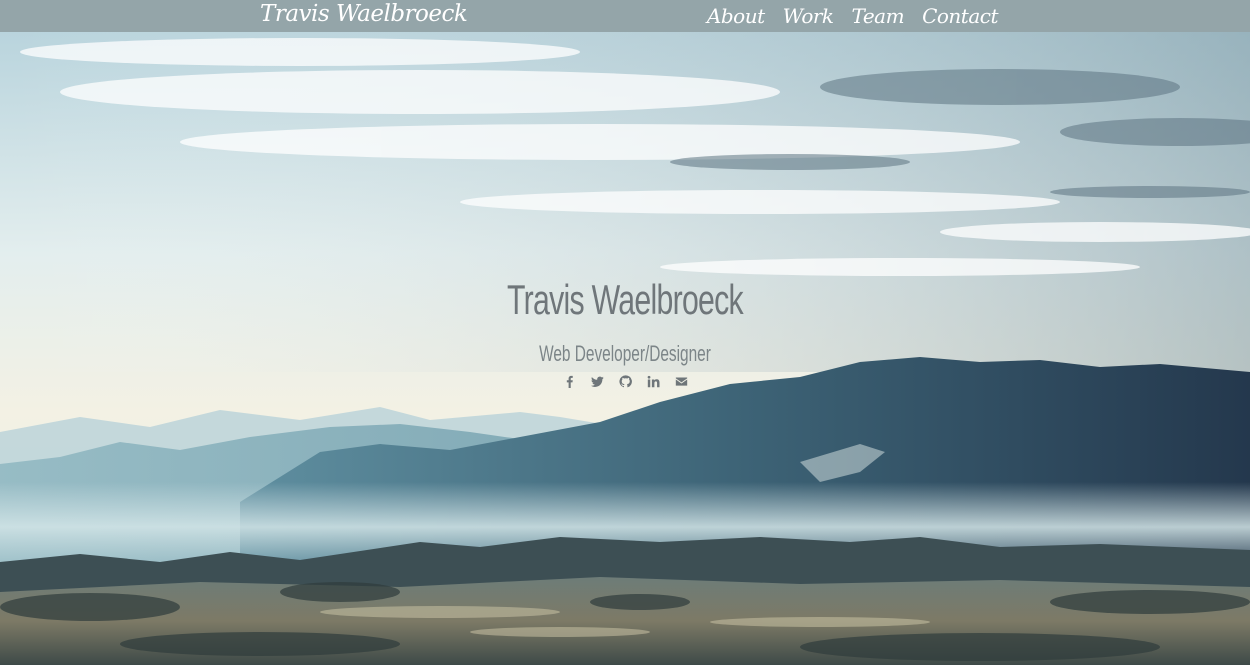  I want to click on twitter-icon, so click(597, 381).